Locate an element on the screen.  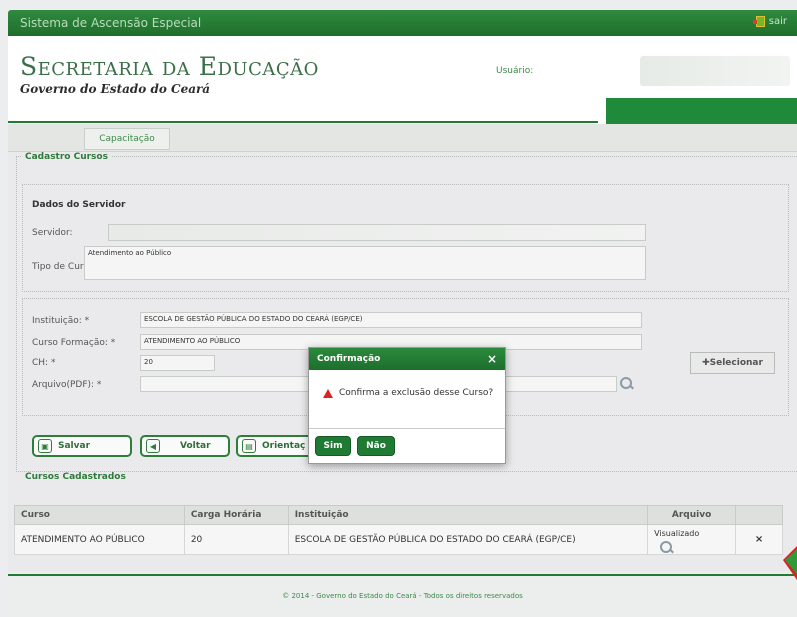
dialog-message-row: Confirma a exclusão desse Curso? is located at coordinates (408, 393).